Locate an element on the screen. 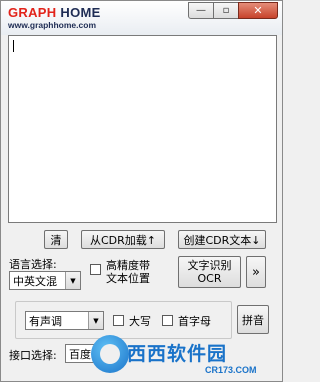  ocr-label-line2: OCR is located at coordinates (209, 278).